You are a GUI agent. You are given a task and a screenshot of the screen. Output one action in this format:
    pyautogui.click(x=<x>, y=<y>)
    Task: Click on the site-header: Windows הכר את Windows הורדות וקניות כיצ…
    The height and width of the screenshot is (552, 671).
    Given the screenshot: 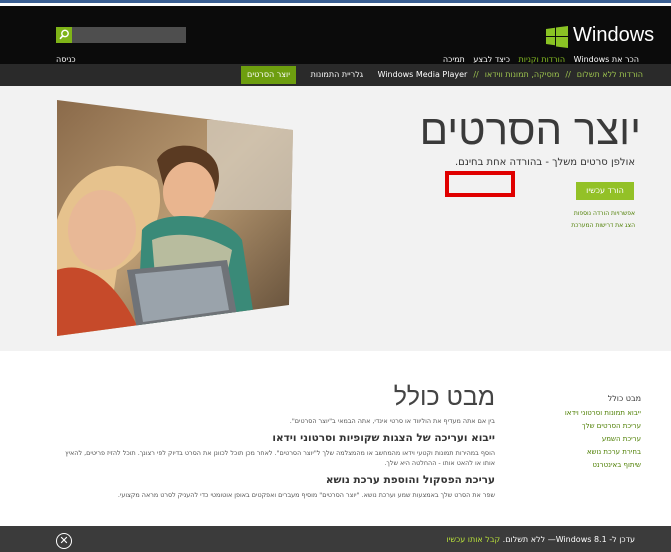 What is the action you would take?
    pyautogui.click(x=335, y=35)
    